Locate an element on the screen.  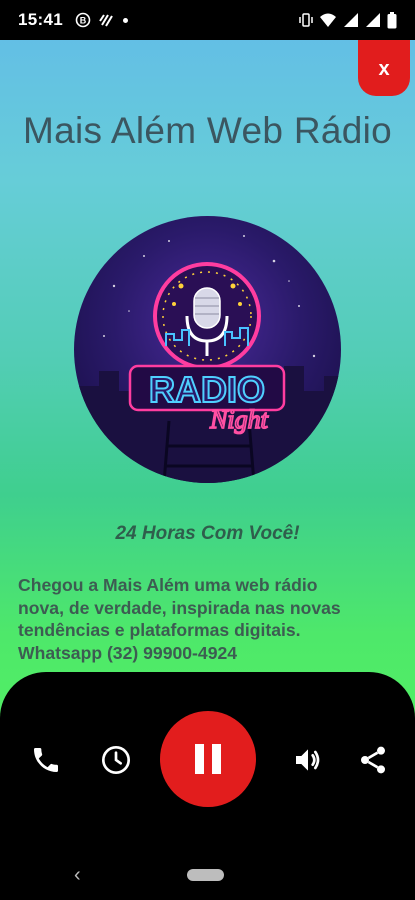
clock-icon is located at coordinates (116, 760).